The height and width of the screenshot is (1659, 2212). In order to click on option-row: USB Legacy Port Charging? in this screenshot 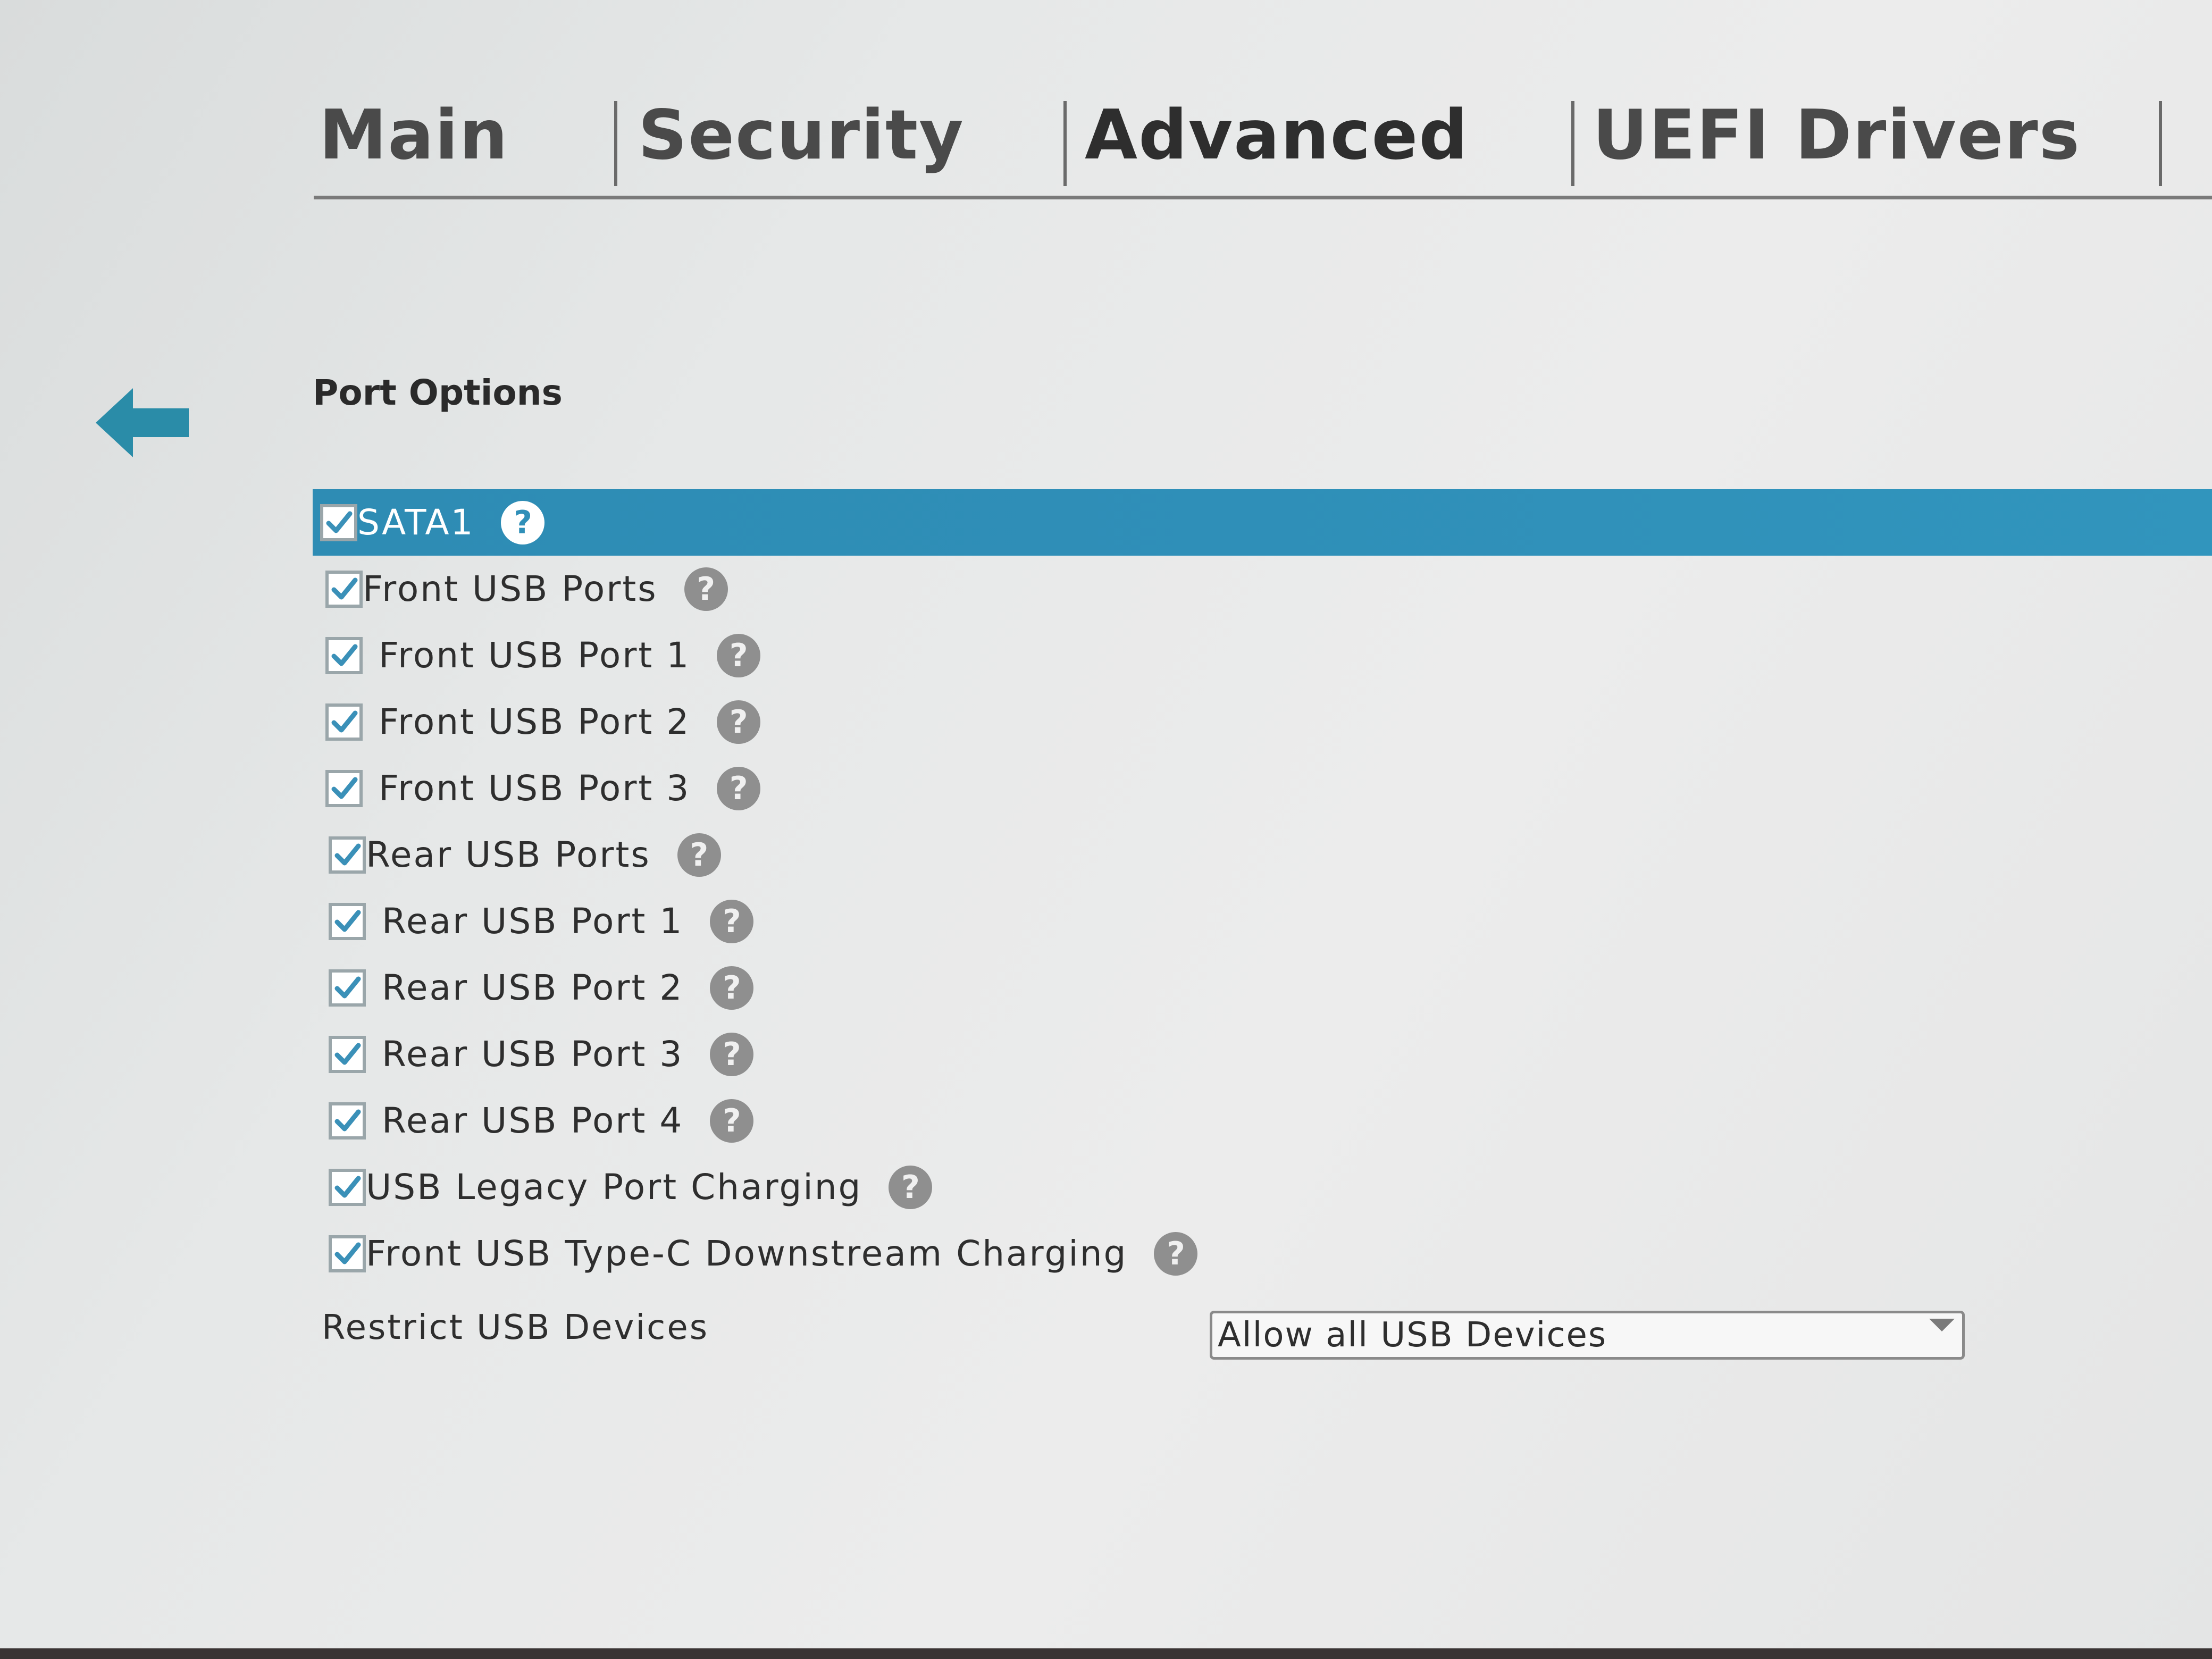, I will do `click(631, 1187)`.